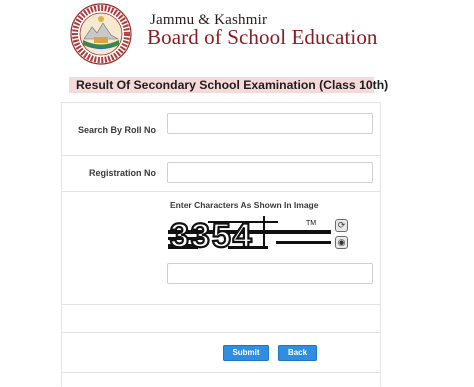  What do you see at coordinates (311, 223) in the screenshot?
I see `svg-text: TM` at bounding box center [311, 223].